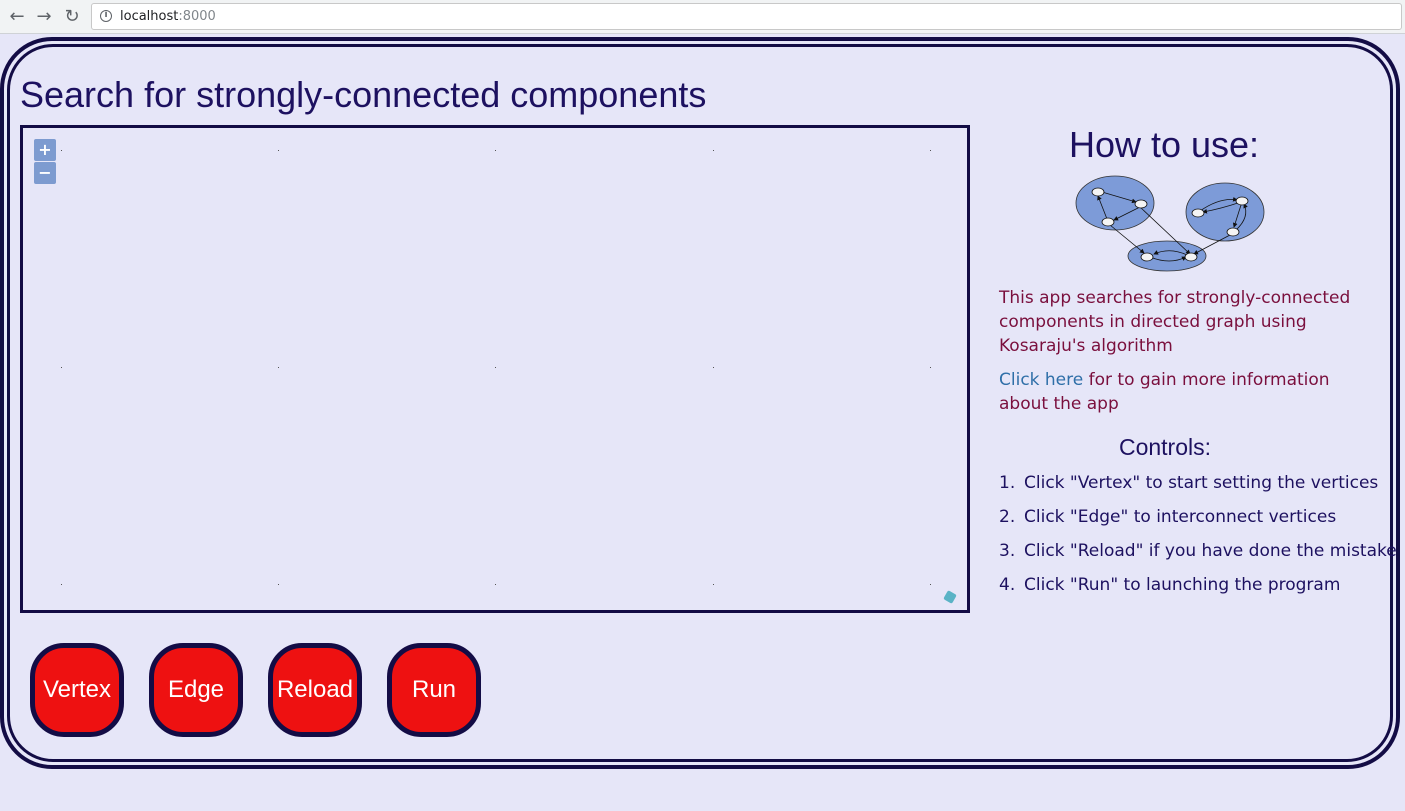 Image resolution: width=1405 pixels, height=811 pixels. What do you see at coordinates (72, 17) in the screenshot?
I see `reload-icon: ↻` at bounding box center [72, 17].